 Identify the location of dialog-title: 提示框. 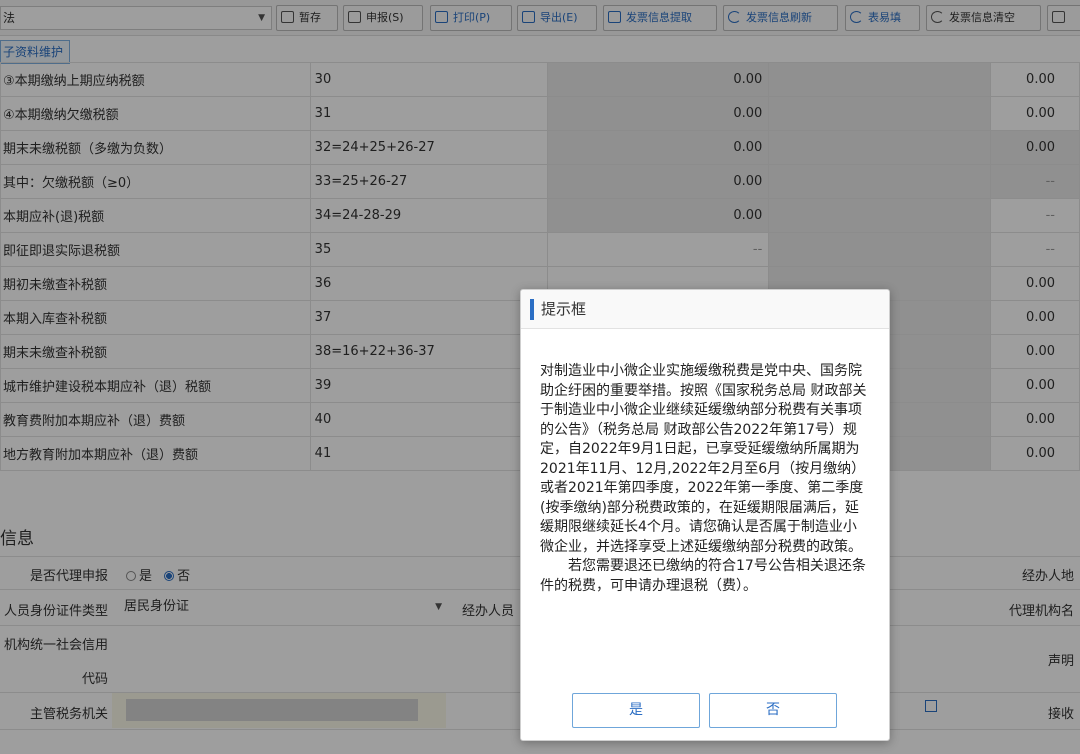
(564, 309).